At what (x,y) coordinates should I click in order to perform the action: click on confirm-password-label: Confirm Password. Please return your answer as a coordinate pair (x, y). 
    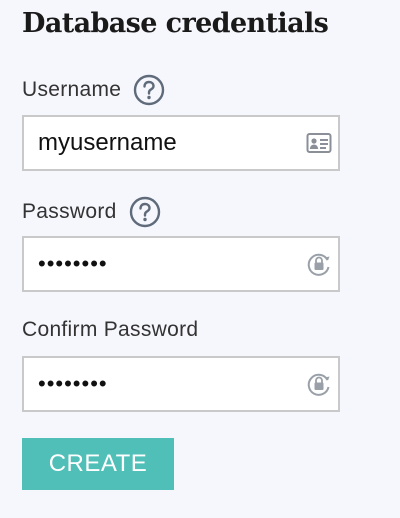
    Looking at the image, I should click on (110, 329).